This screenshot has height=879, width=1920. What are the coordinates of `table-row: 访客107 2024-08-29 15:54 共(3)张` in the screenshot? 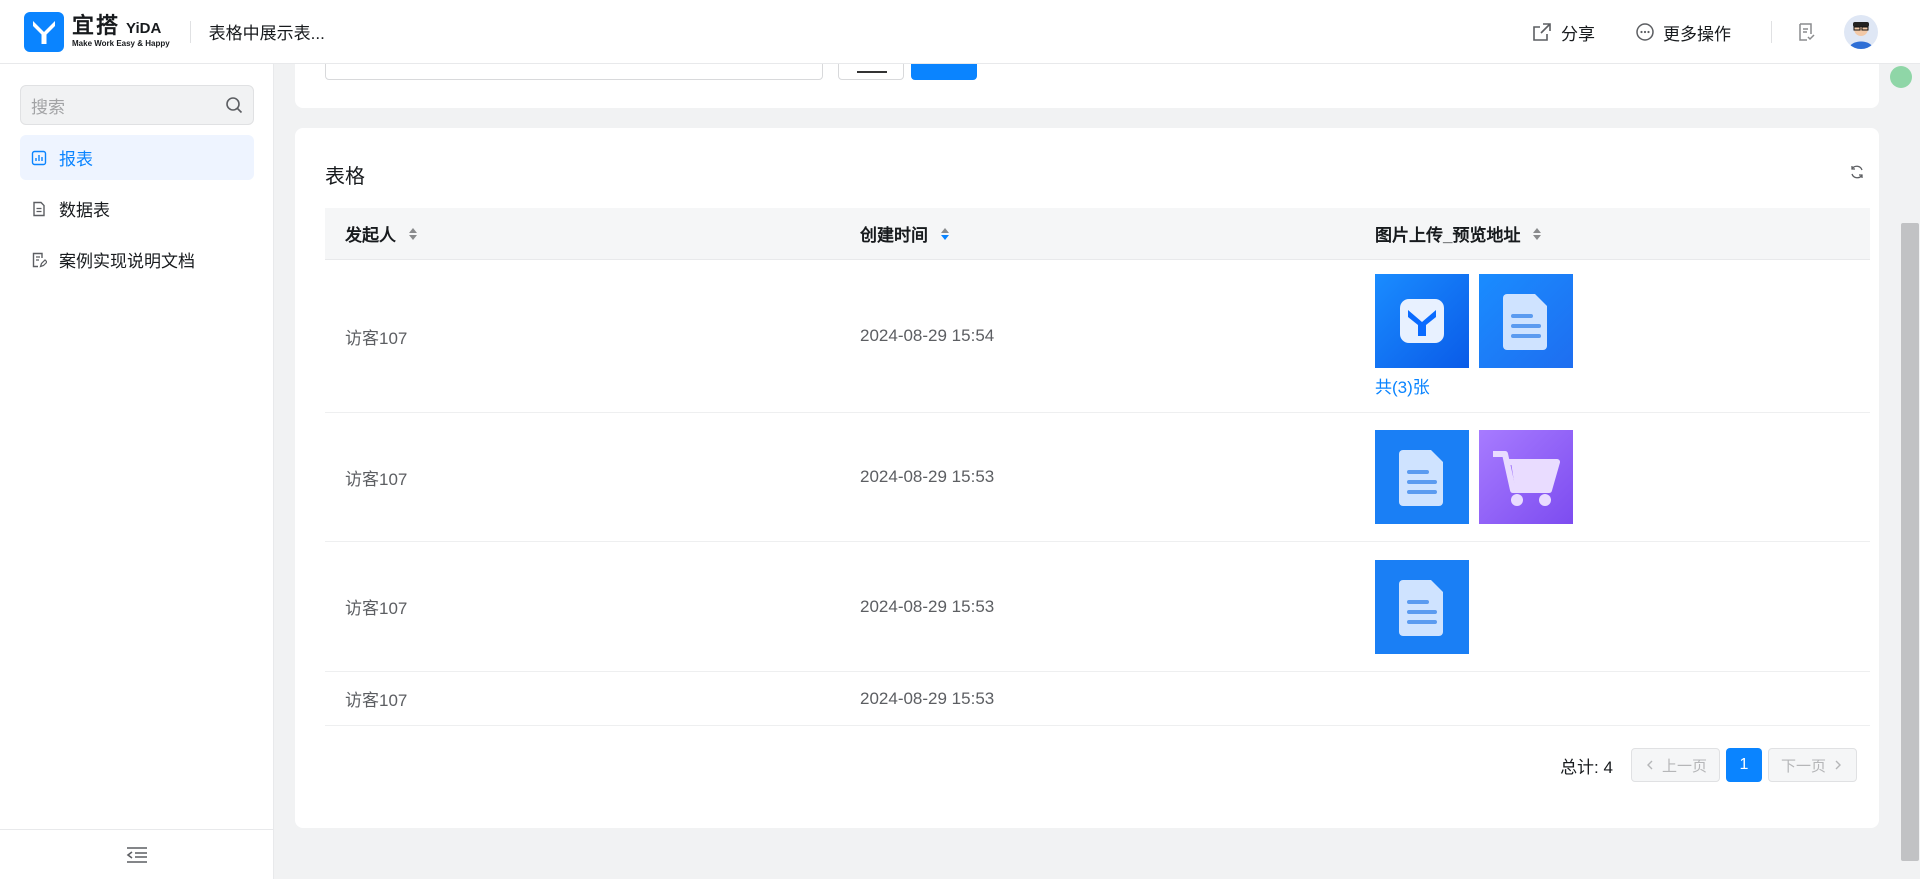 It's located at (1097, 336).